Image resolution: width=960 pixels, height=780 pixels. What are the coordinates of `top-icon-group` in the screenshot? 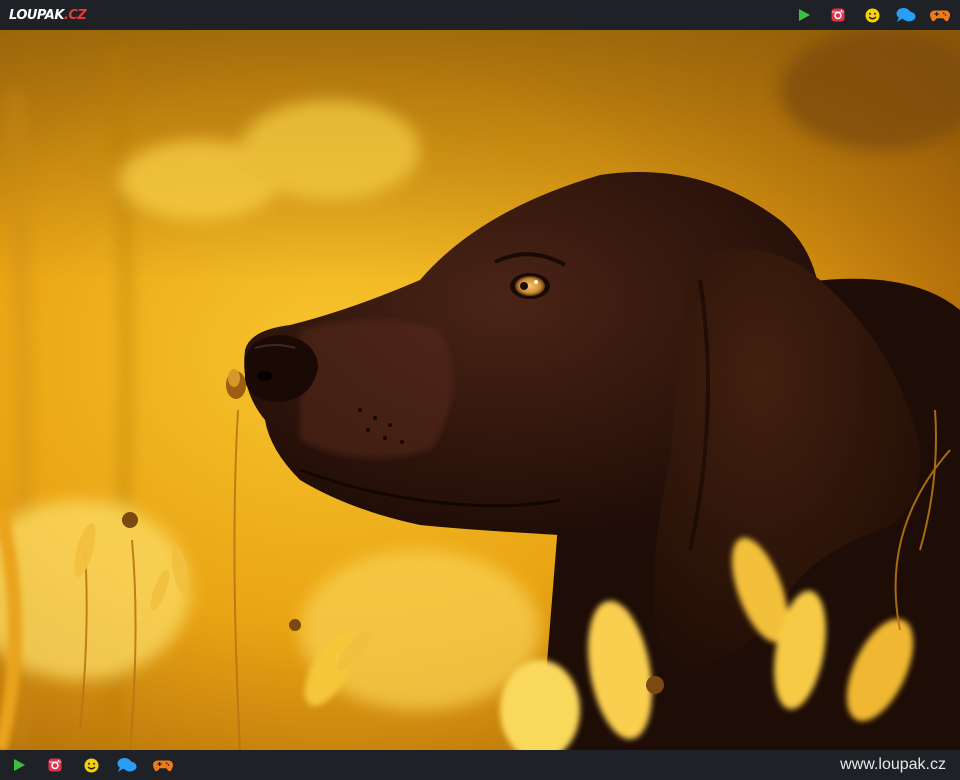 It's located at (872, 15).